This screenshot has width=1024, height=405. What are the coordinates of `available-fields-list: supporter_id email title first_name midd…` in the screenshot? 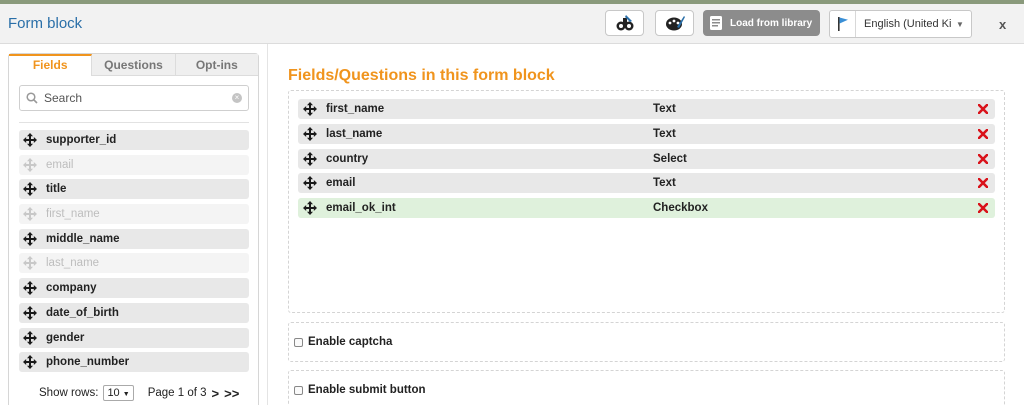 It's located at (134, 253).